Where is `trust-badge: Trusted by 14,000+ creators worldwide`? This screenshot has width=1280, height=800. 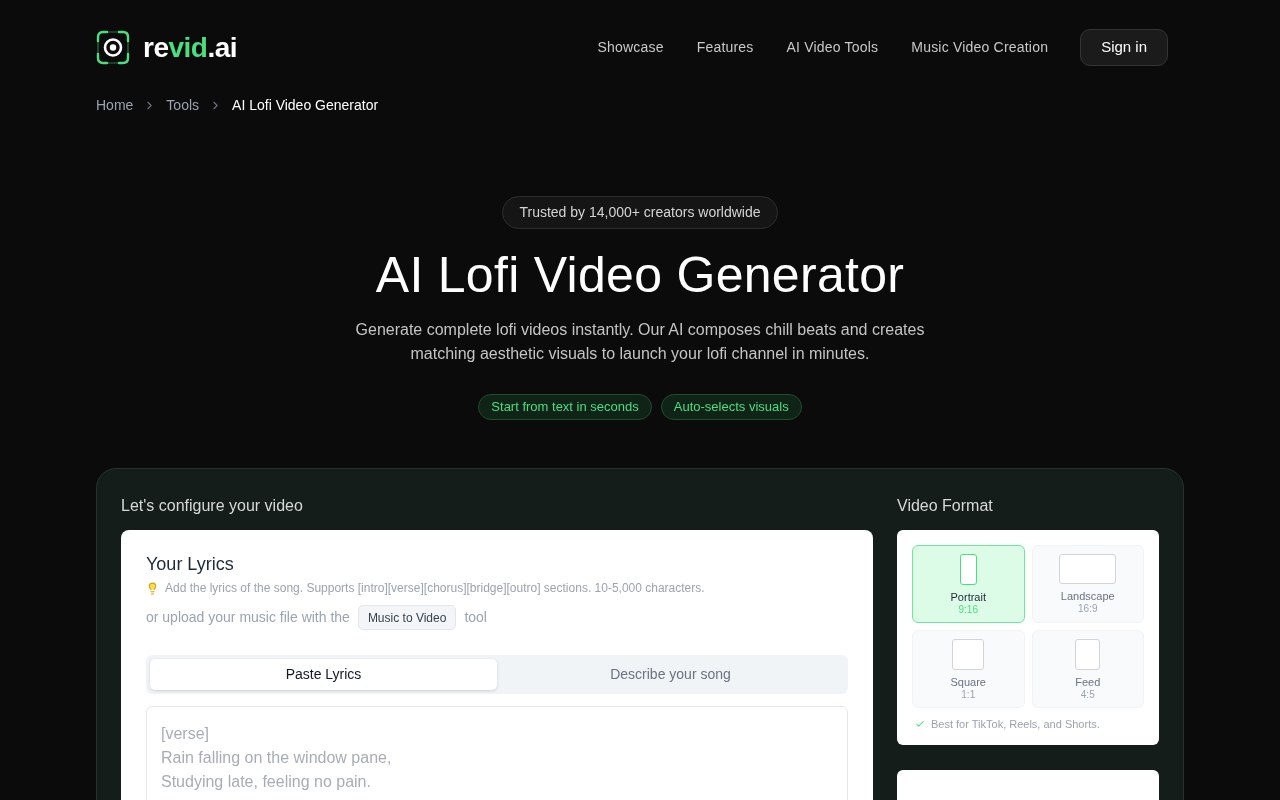 trust-badge: Trusted by 14,000+ creators worldwide is located at coordinates (640, 212).